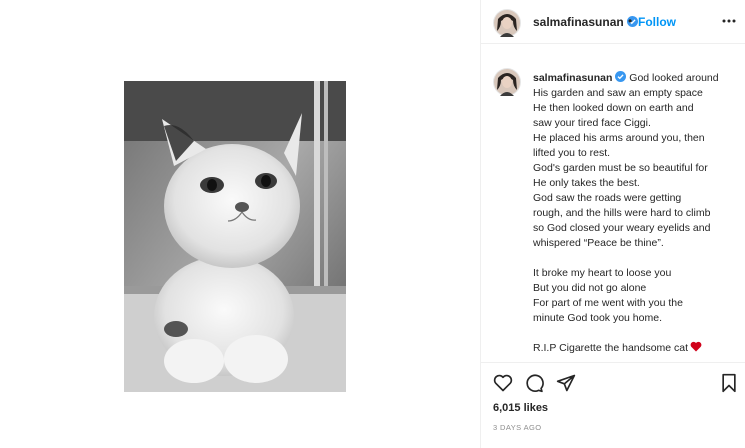 The width and height of the screenshot is (745, 448). Describe the element at coordinates (592, 123) in the screenshot. I see `caption-line: saw your tired face Ciggi.` at that location.